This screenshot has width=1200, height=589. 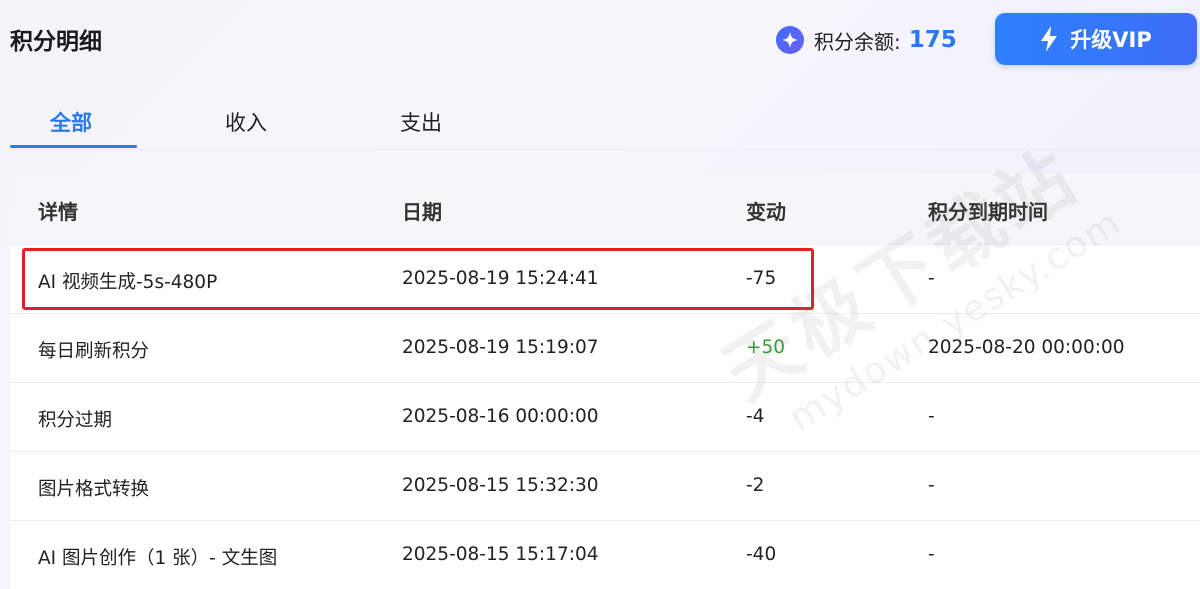 What do you see at coordinates (500, 278) in the screenshot?
I see `row-date: 2025-08-19 15:24:41` at bounding box center [500, 278].